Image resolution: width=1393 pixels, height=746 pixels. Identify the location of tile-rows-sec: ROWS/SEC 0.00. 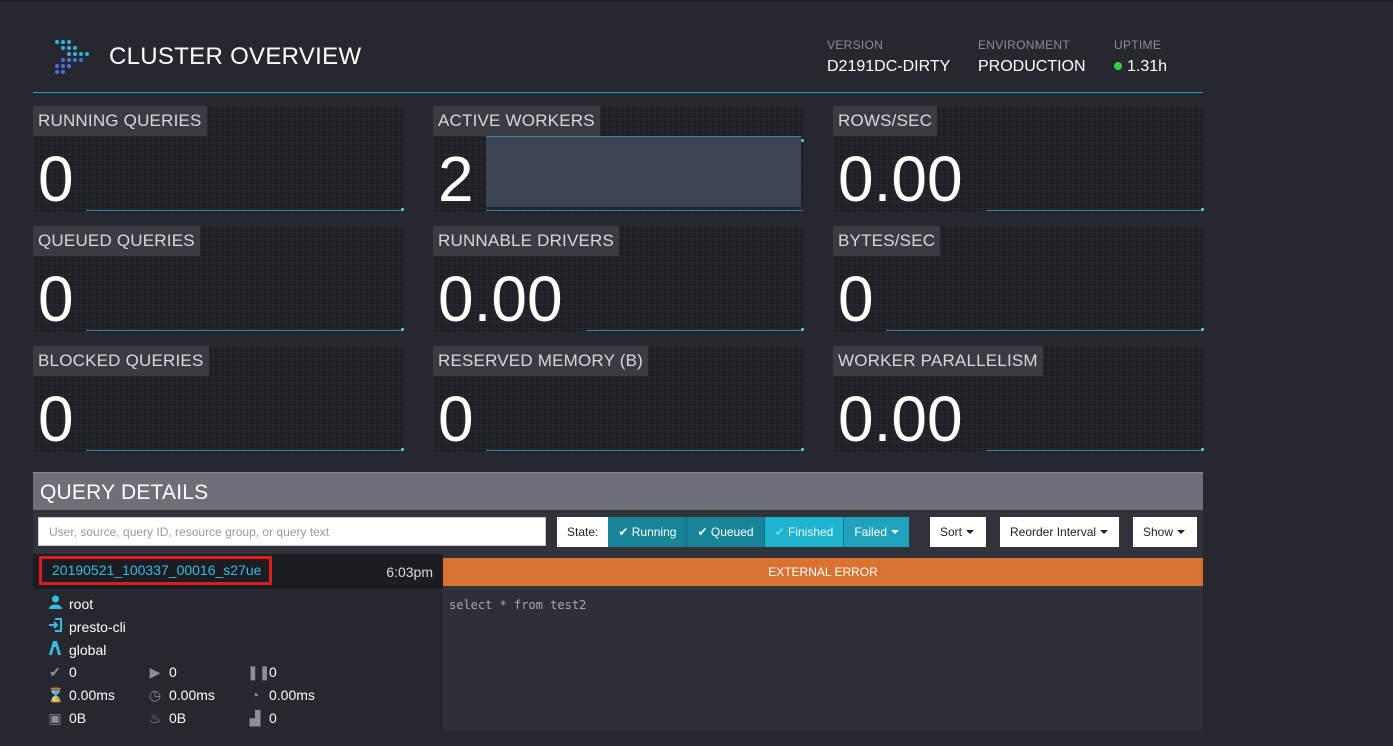
(1018, 160).